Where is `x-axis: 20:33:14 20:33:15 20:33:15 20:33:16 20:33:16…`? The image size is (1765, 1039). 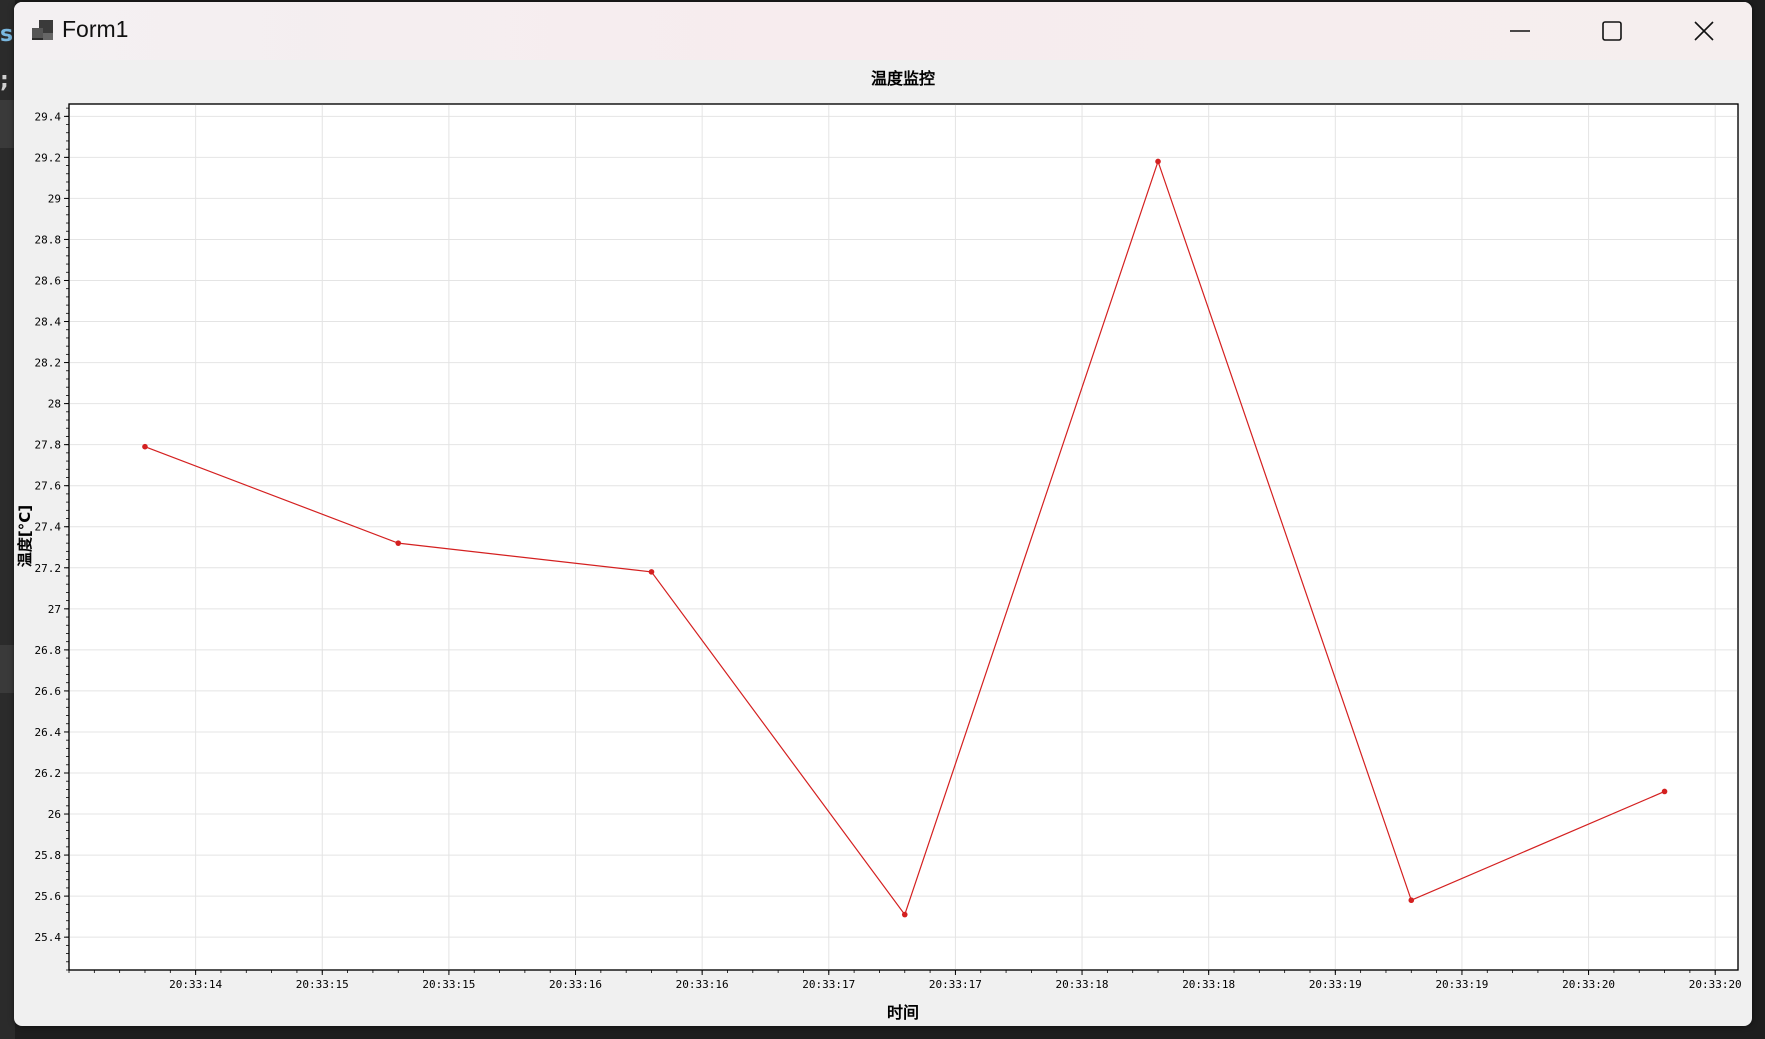 x-axis: 20:33:14 20:33:15 20:33:15 20:33:16 20:33:16… is located at coordinates (905, 980).